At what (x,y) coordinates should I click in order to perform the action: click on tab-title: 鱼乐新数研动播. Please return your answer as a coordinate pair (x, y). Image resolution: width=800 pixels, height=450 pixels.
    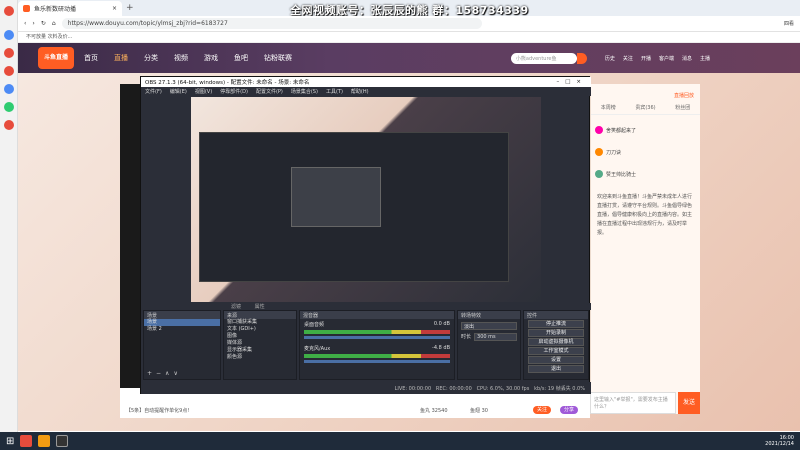
    Looking at the image, I should click on (55, 9).